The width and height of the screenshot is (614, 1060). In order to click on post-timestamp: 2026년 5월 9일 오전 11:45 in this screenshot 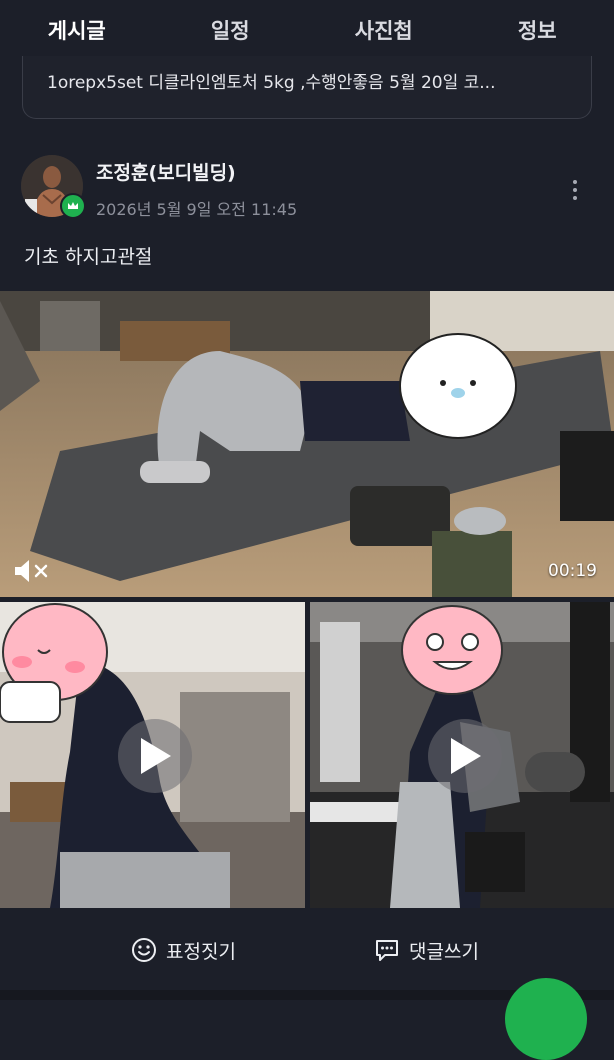, I will do `click(196, 208)`.